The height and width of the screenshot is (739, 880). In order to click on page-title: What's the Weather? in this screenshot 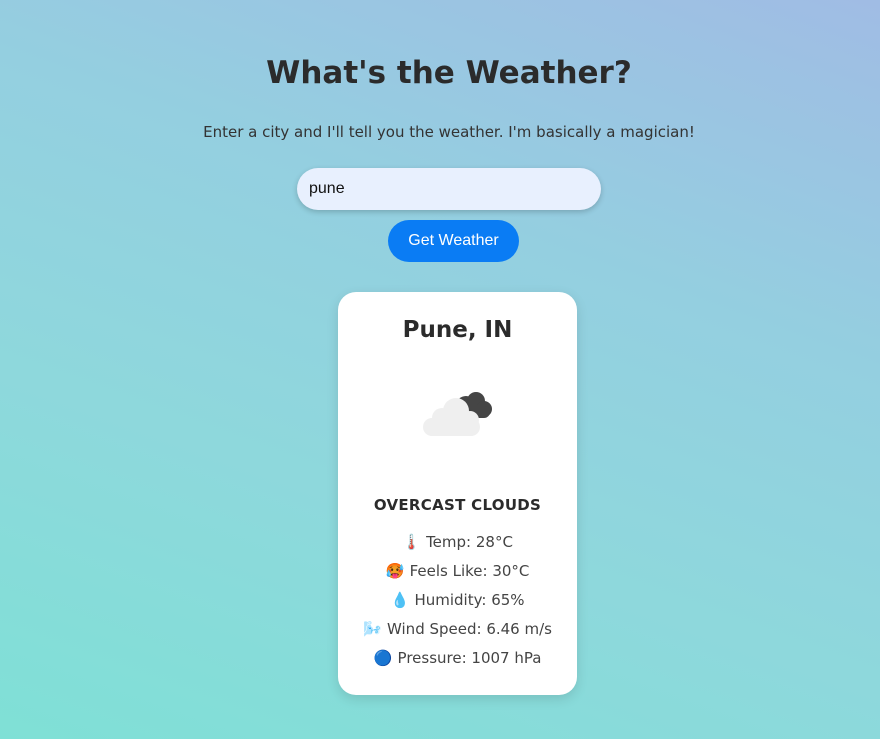, I will do `click(449, 73)`.